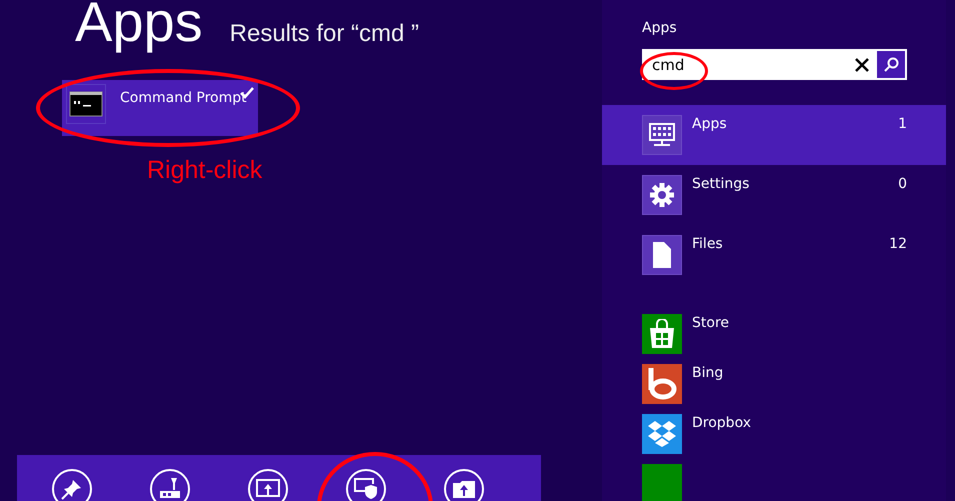 Image resolution: width=955 pixels, height=501 pixels. What do you see at coordinates (204, 170) in the screenshot?
I see `annotation-text: Right-click` at bounding box center [204, 170].